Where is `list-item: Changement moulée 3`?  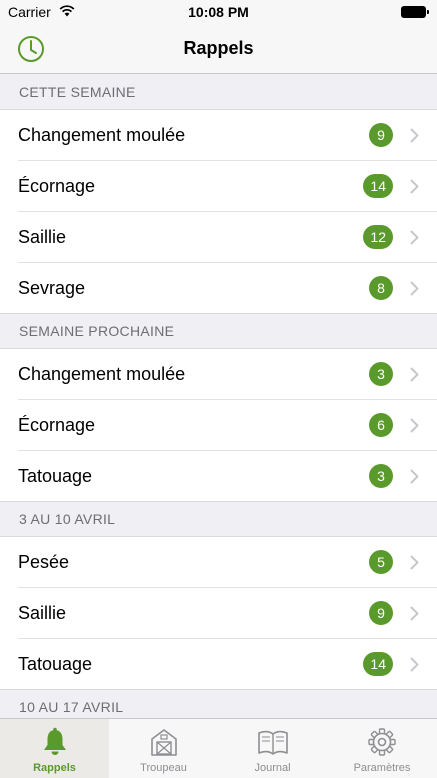 list-item: Changement moulée 3 is located at coordinates (218, 374).